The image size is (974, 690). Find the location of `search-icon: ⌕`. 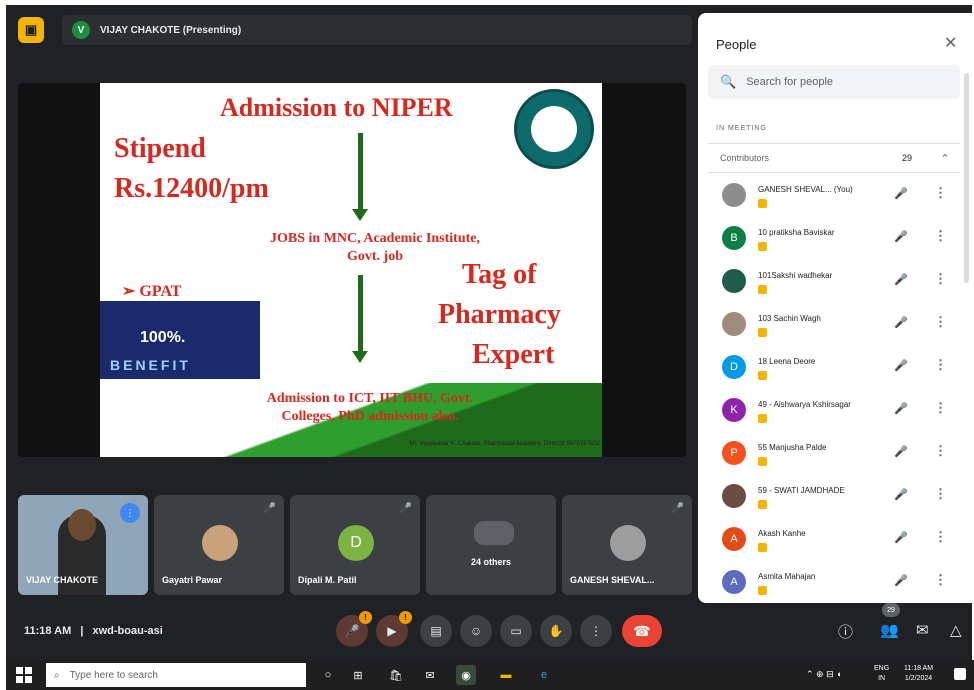

search-icon: ⌕ is located at coordinates (57, 675).